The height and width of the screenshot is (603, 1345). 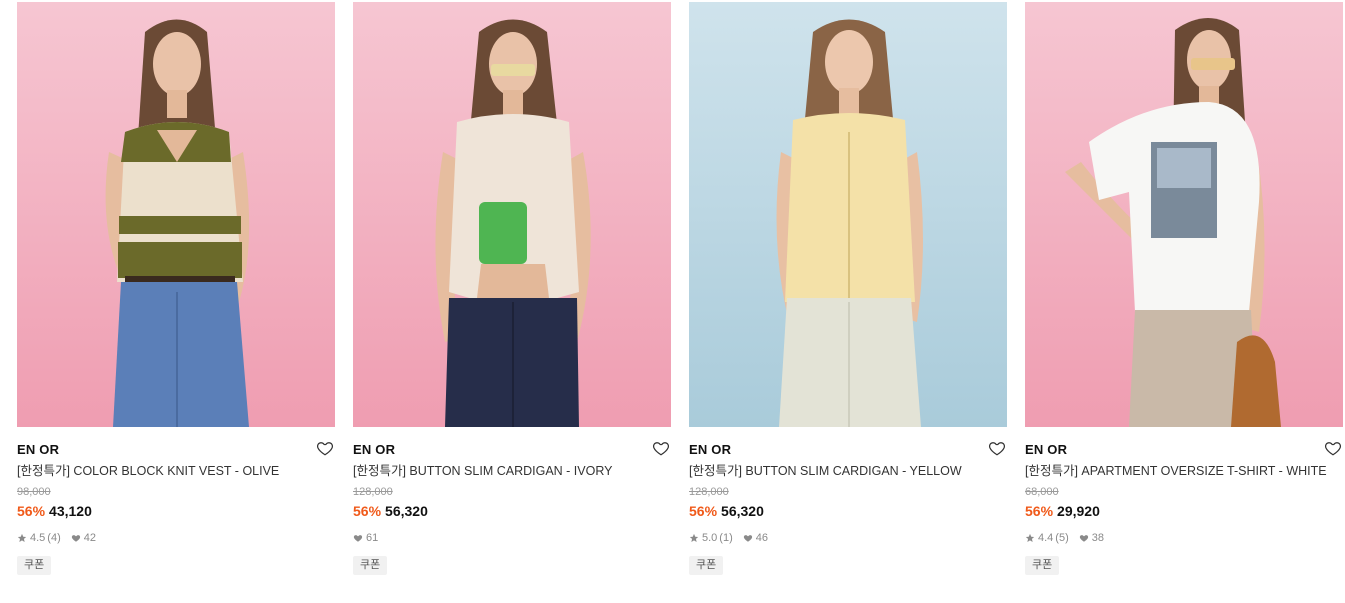 I want to click on product-stats: 4.5 (4) 42, so click(x=176, y=538).